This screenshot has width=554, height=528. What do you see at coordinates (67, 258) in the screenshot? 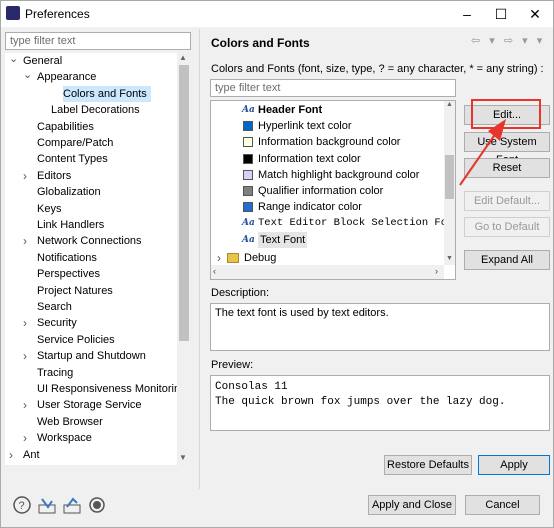
I see `tree-item: Notifications` at bounding box center [67, 258].